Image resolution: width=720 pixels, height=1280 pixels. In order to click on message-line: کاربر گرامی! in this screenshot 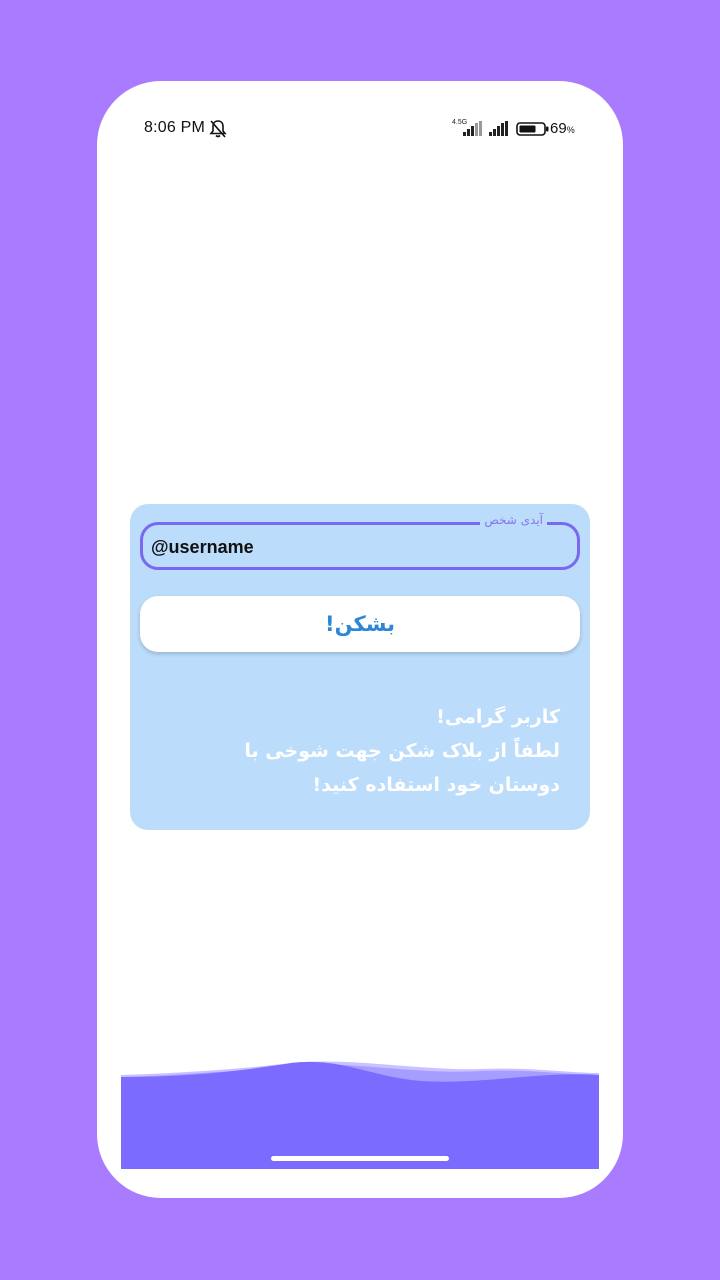, I will do `click(498, 717)`.